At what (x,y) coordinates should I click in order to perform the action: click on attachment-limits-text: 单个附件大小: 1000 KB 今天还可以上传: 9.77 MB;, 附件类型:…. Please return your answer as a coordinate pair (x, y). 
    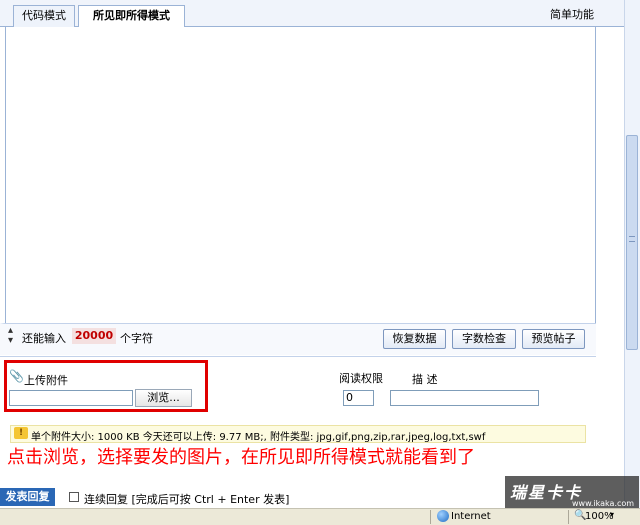
    Looking at the image, I should click on (258, 437).